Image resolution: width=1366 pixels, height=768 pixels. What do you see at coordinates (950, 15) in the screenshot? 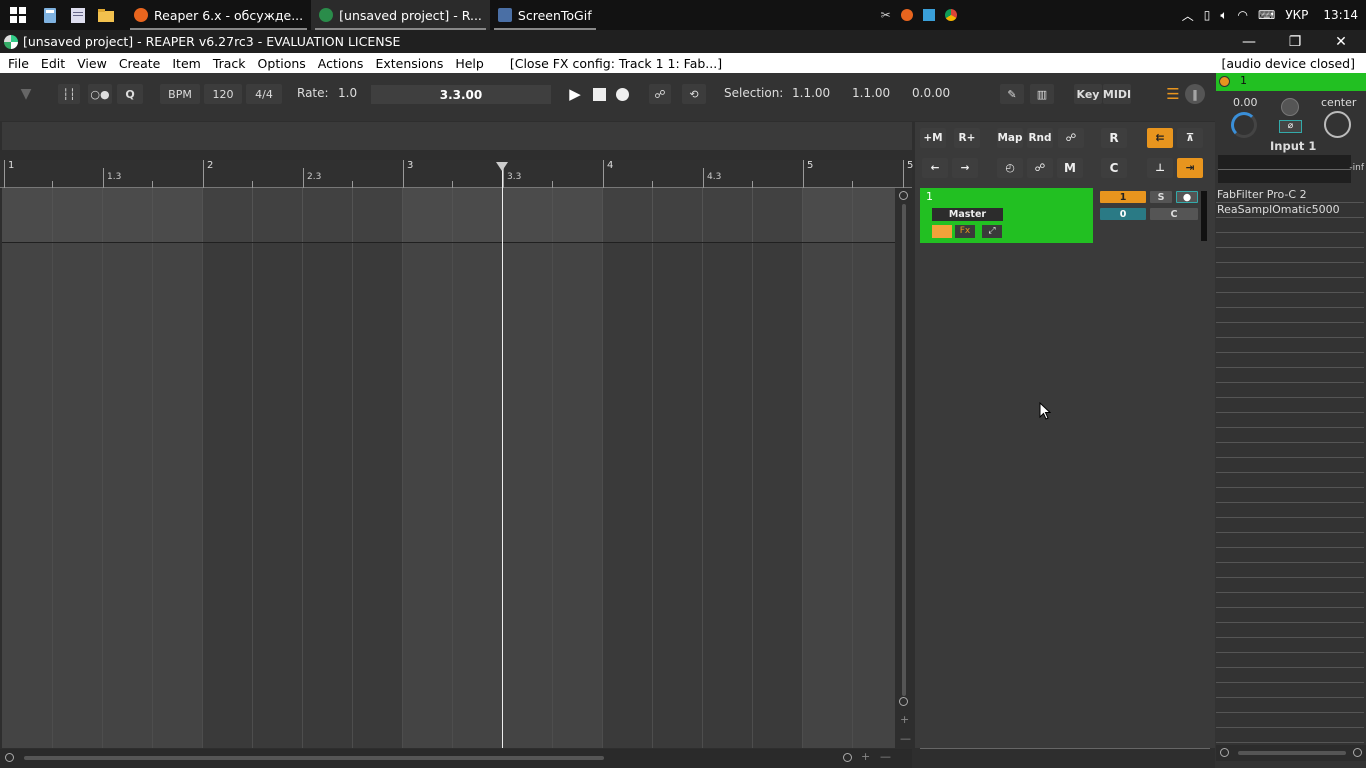
I see `chrome-icon` at bounding box center [950, 15].